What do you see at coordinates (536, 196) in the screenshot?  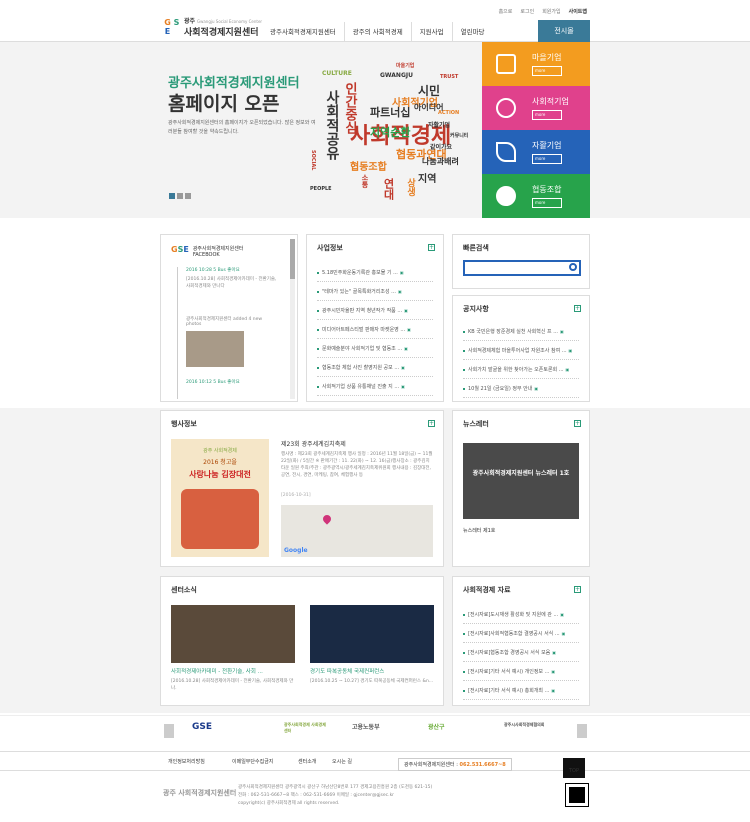 I see `cat-coop: 협동조합 more` at bounding box center [536, 196].